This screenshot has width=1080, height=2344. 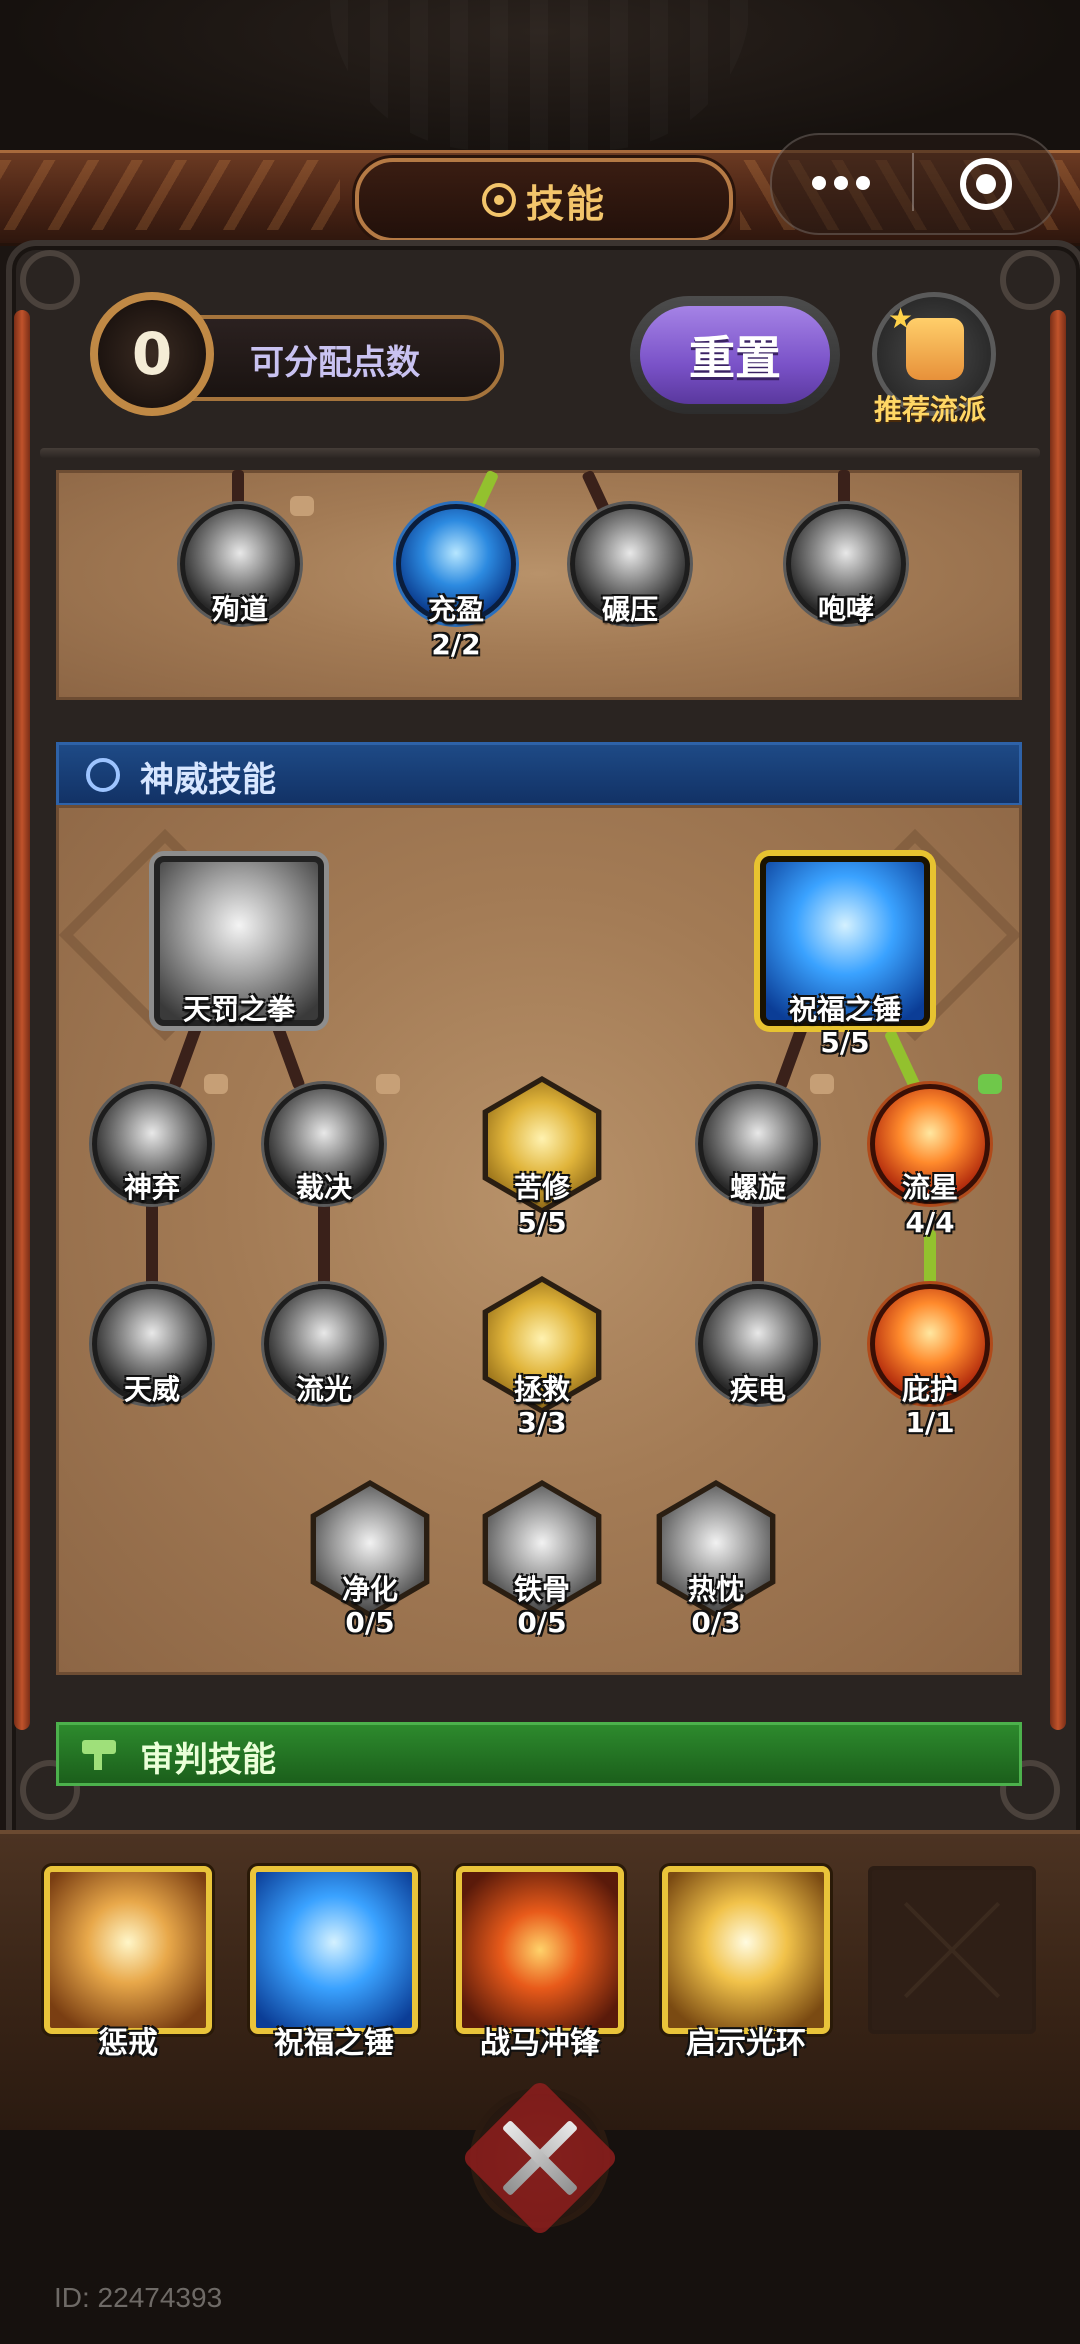 I want to click on skill-level: 4/4, so click(x=930, y=1222).